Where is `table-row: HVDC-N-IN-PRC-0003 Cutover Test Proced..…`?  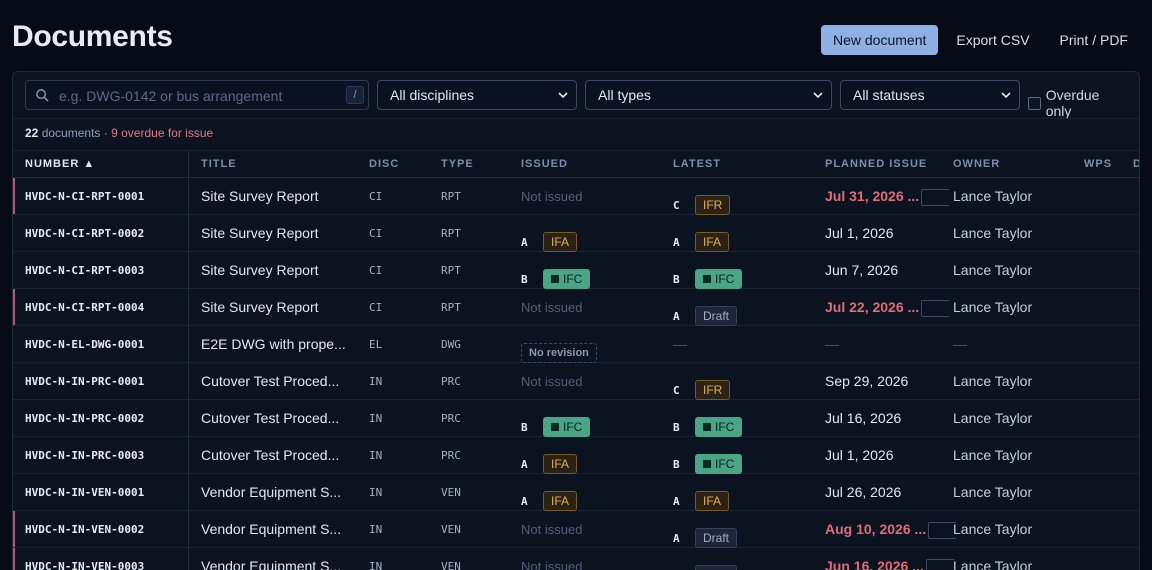 table-row: HVDC-N-IN-PRC-0003 Cutover Test Proced..… is located at coordinates (576, 455).